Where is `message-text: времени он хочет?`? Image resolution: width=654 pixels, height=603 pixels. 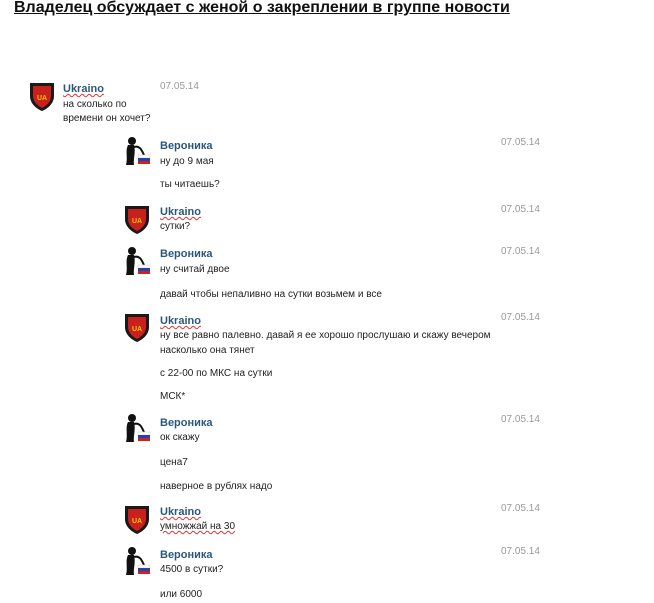 message-text: времени он хочет? is located at coordinates (107, 118).